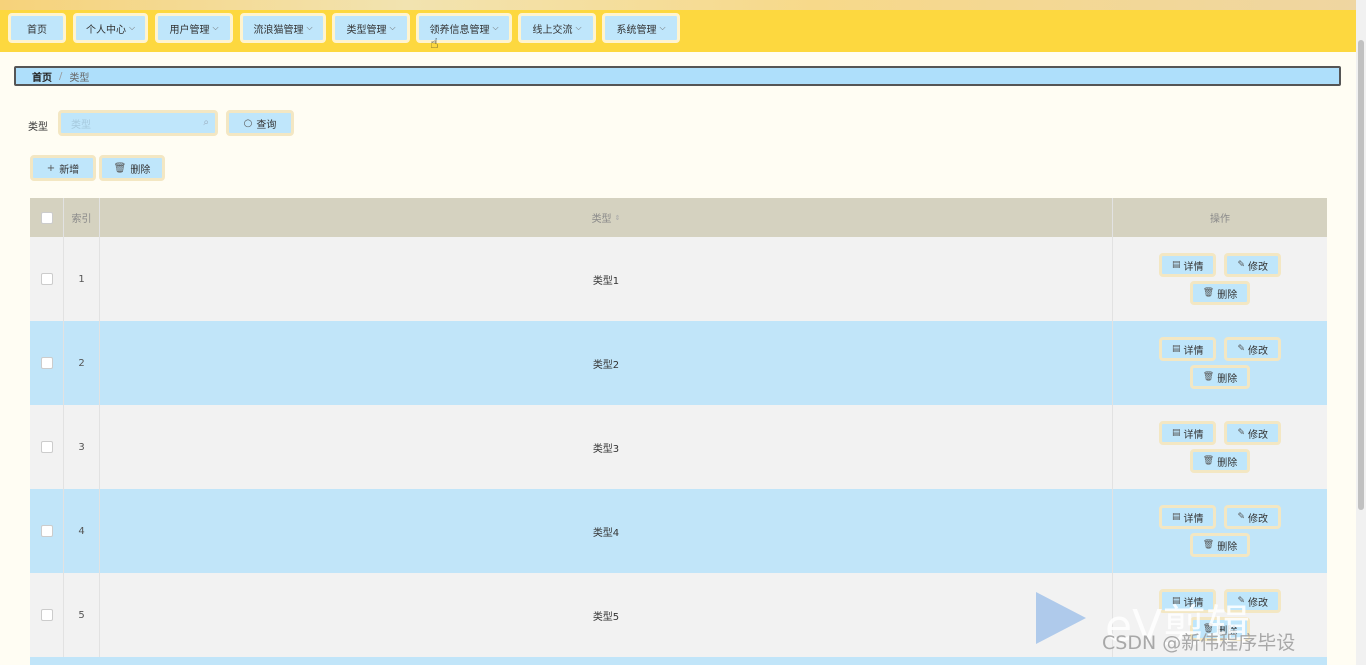 The height and width of the screenshot is (665, 1366). What do you see at coordinates (678, 5) in the screenshot?
I see `top-banner-strip` at bounding box center [678, 5].